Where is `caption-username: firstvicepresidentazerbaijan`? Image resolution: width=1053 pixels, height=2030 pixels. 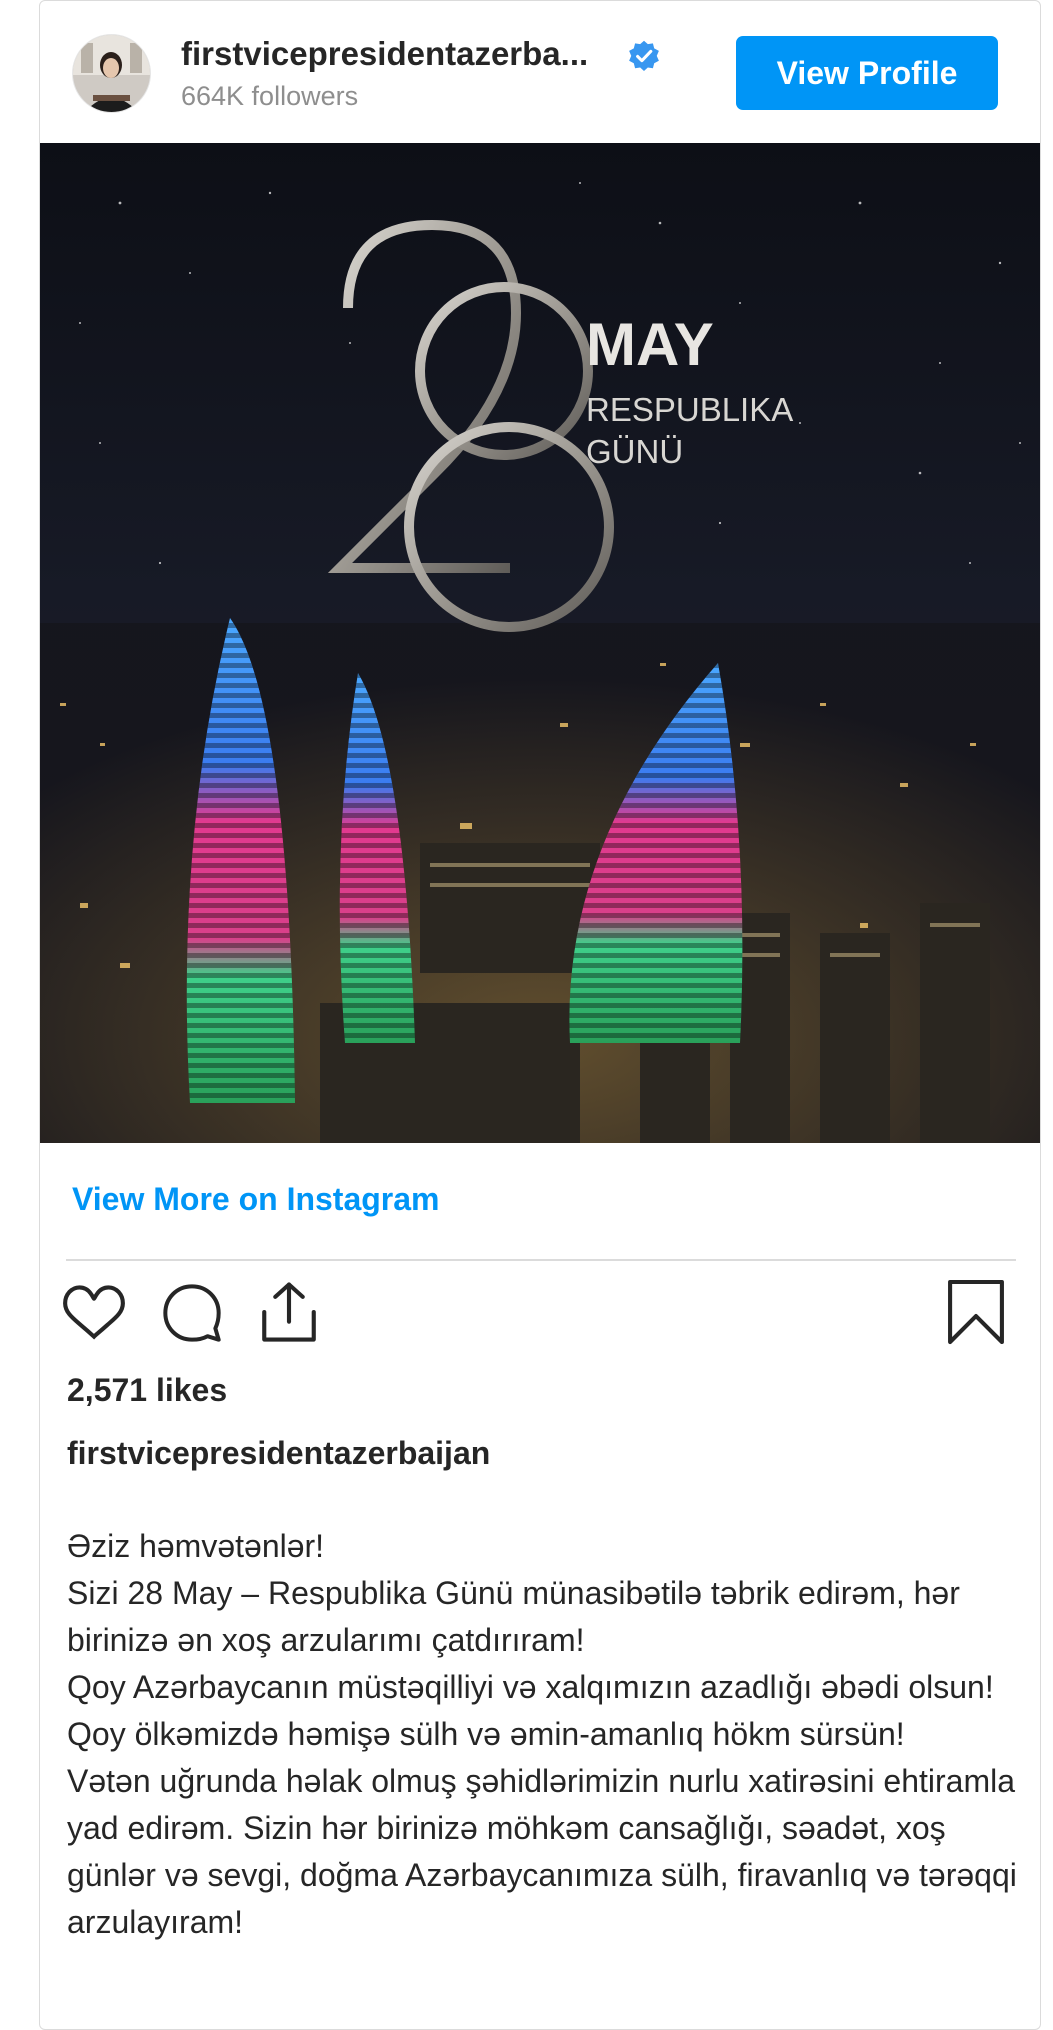 caption-username: firstvicepresidentazerbaijan is located at coordinates (278, 1453).